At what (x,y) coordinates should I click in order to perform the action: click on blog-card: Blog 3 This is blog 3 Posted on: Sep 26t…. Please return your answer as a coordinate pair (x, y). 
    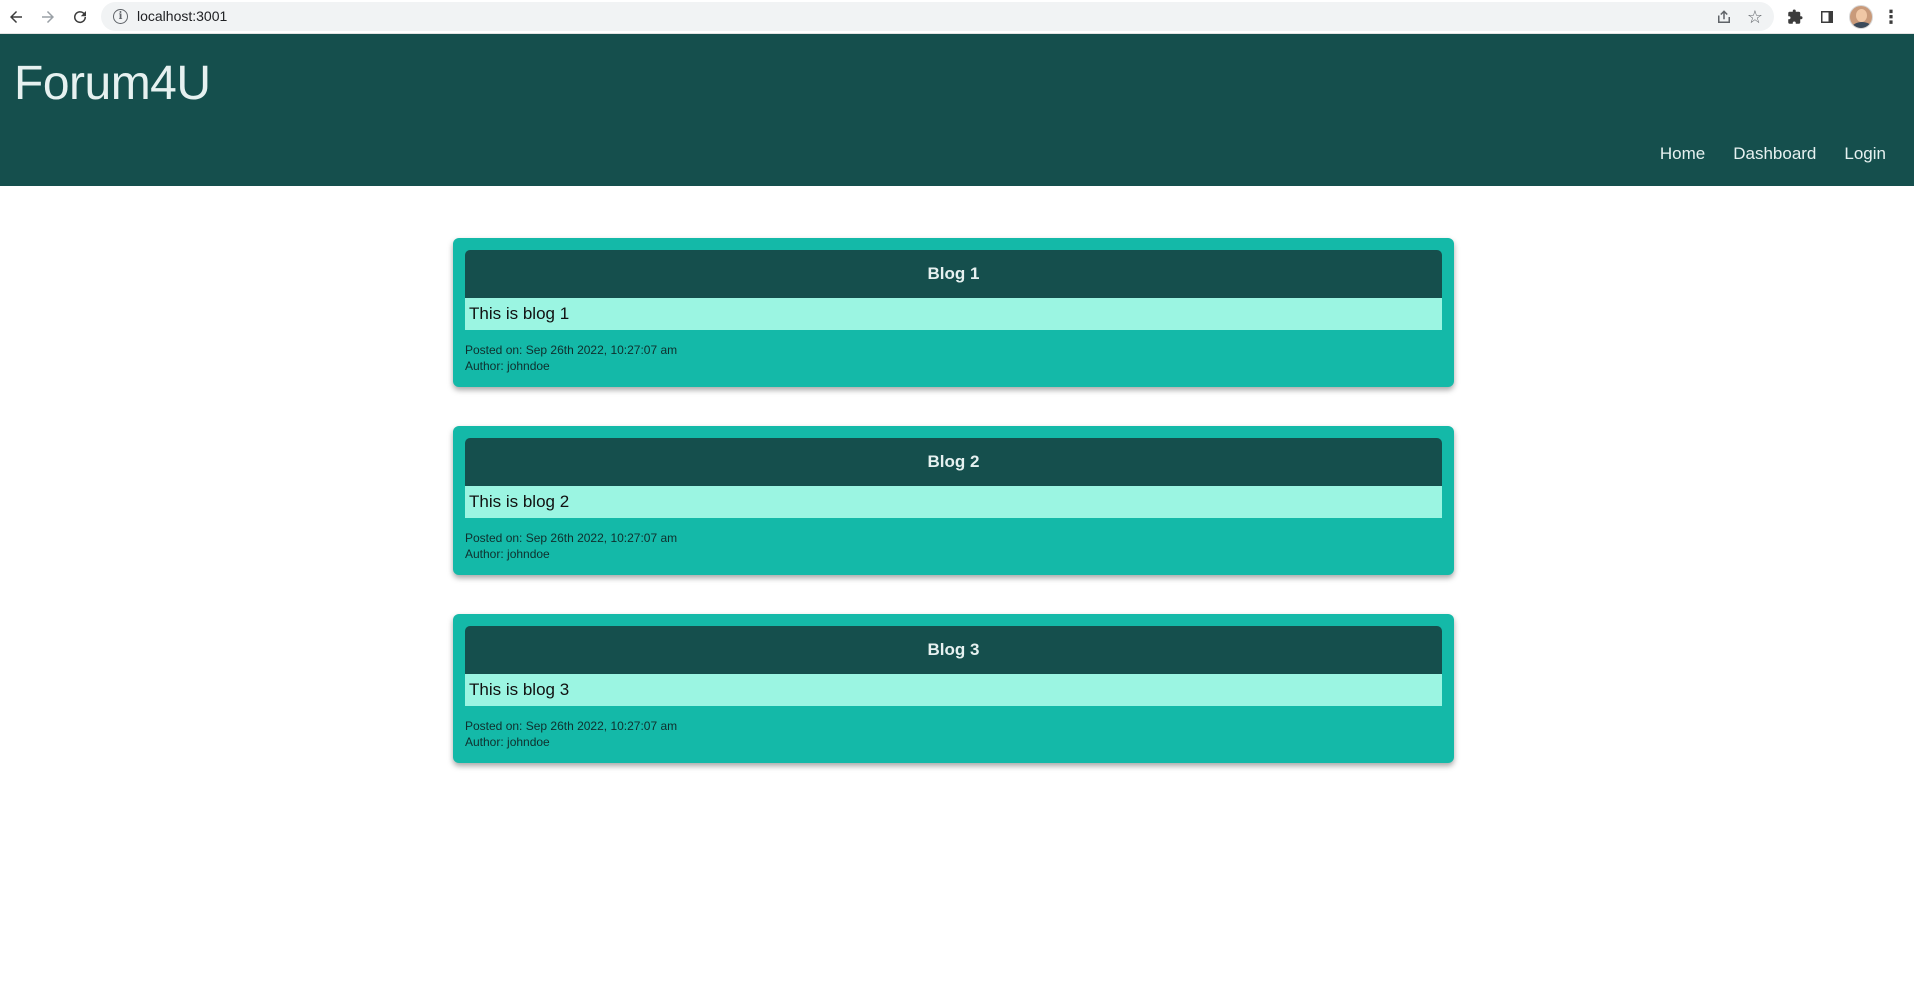
    Looking at the image, I should click on (953, 688).